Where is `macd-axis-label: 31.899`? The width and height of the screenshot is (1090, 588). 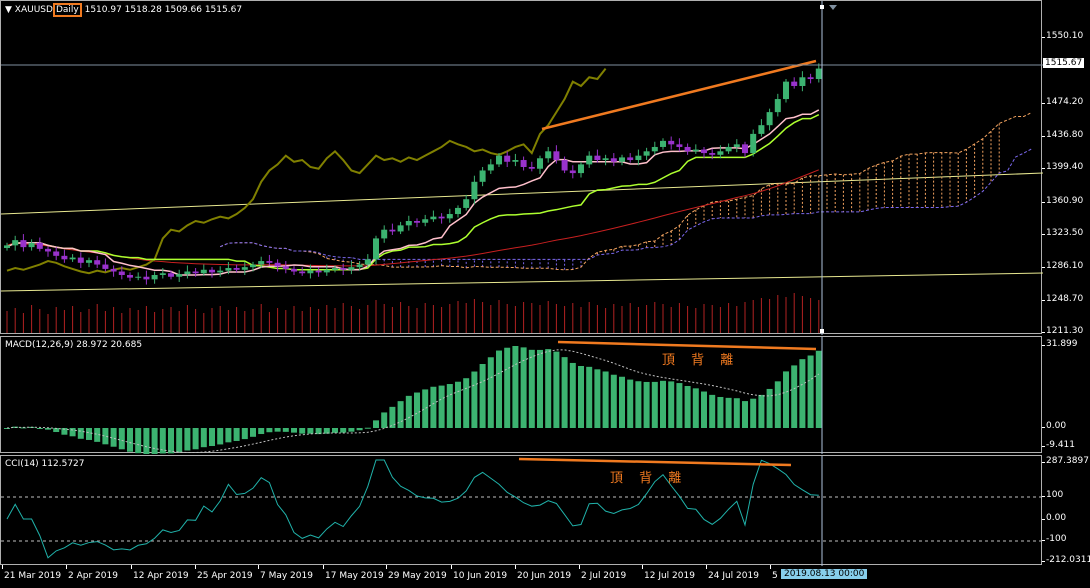 macd-axis-label: 31.899 is located at coordinates (1062, 344).